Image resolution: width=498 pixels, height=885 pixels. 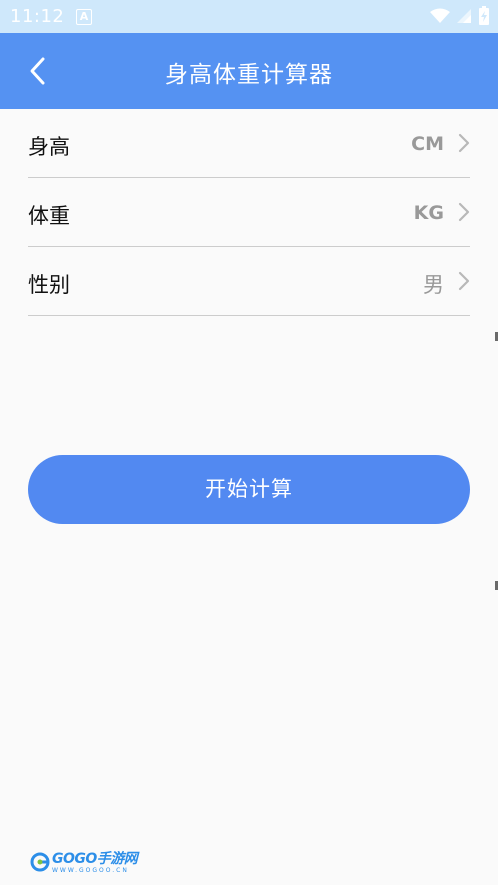 What do you see at coordinates (49, 285) in the screenshot?
I see `gender-label: 性别` at bounding box center [49, 285].